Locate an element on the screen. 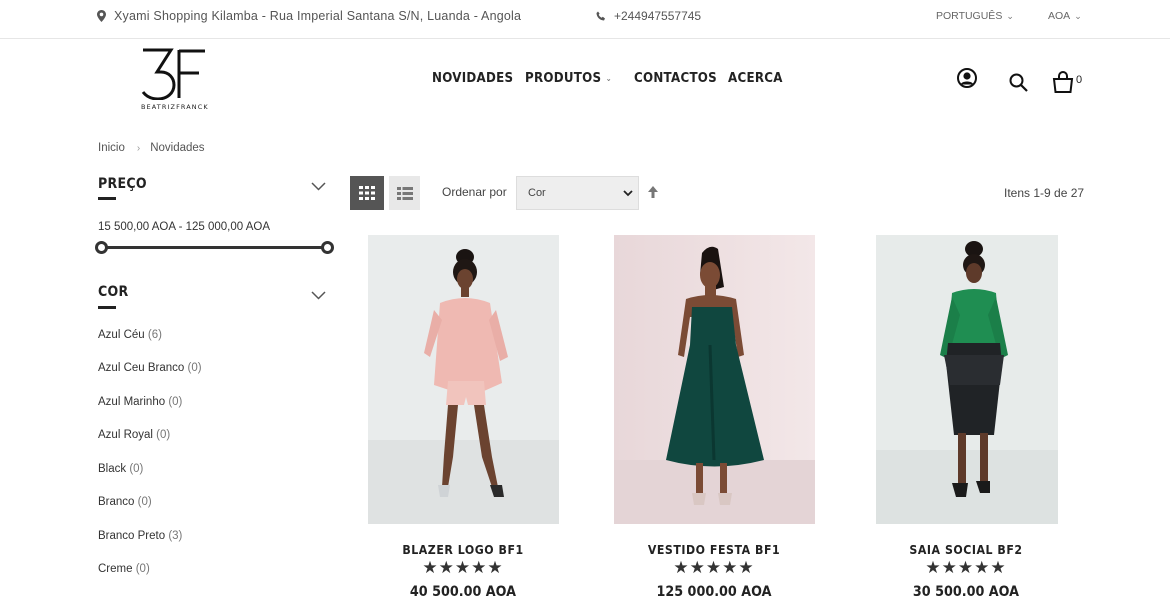 This screenshot has width=1170, height=600. product-name: VESTIDO FESTA BF1 is located at coordinates (714, 549).